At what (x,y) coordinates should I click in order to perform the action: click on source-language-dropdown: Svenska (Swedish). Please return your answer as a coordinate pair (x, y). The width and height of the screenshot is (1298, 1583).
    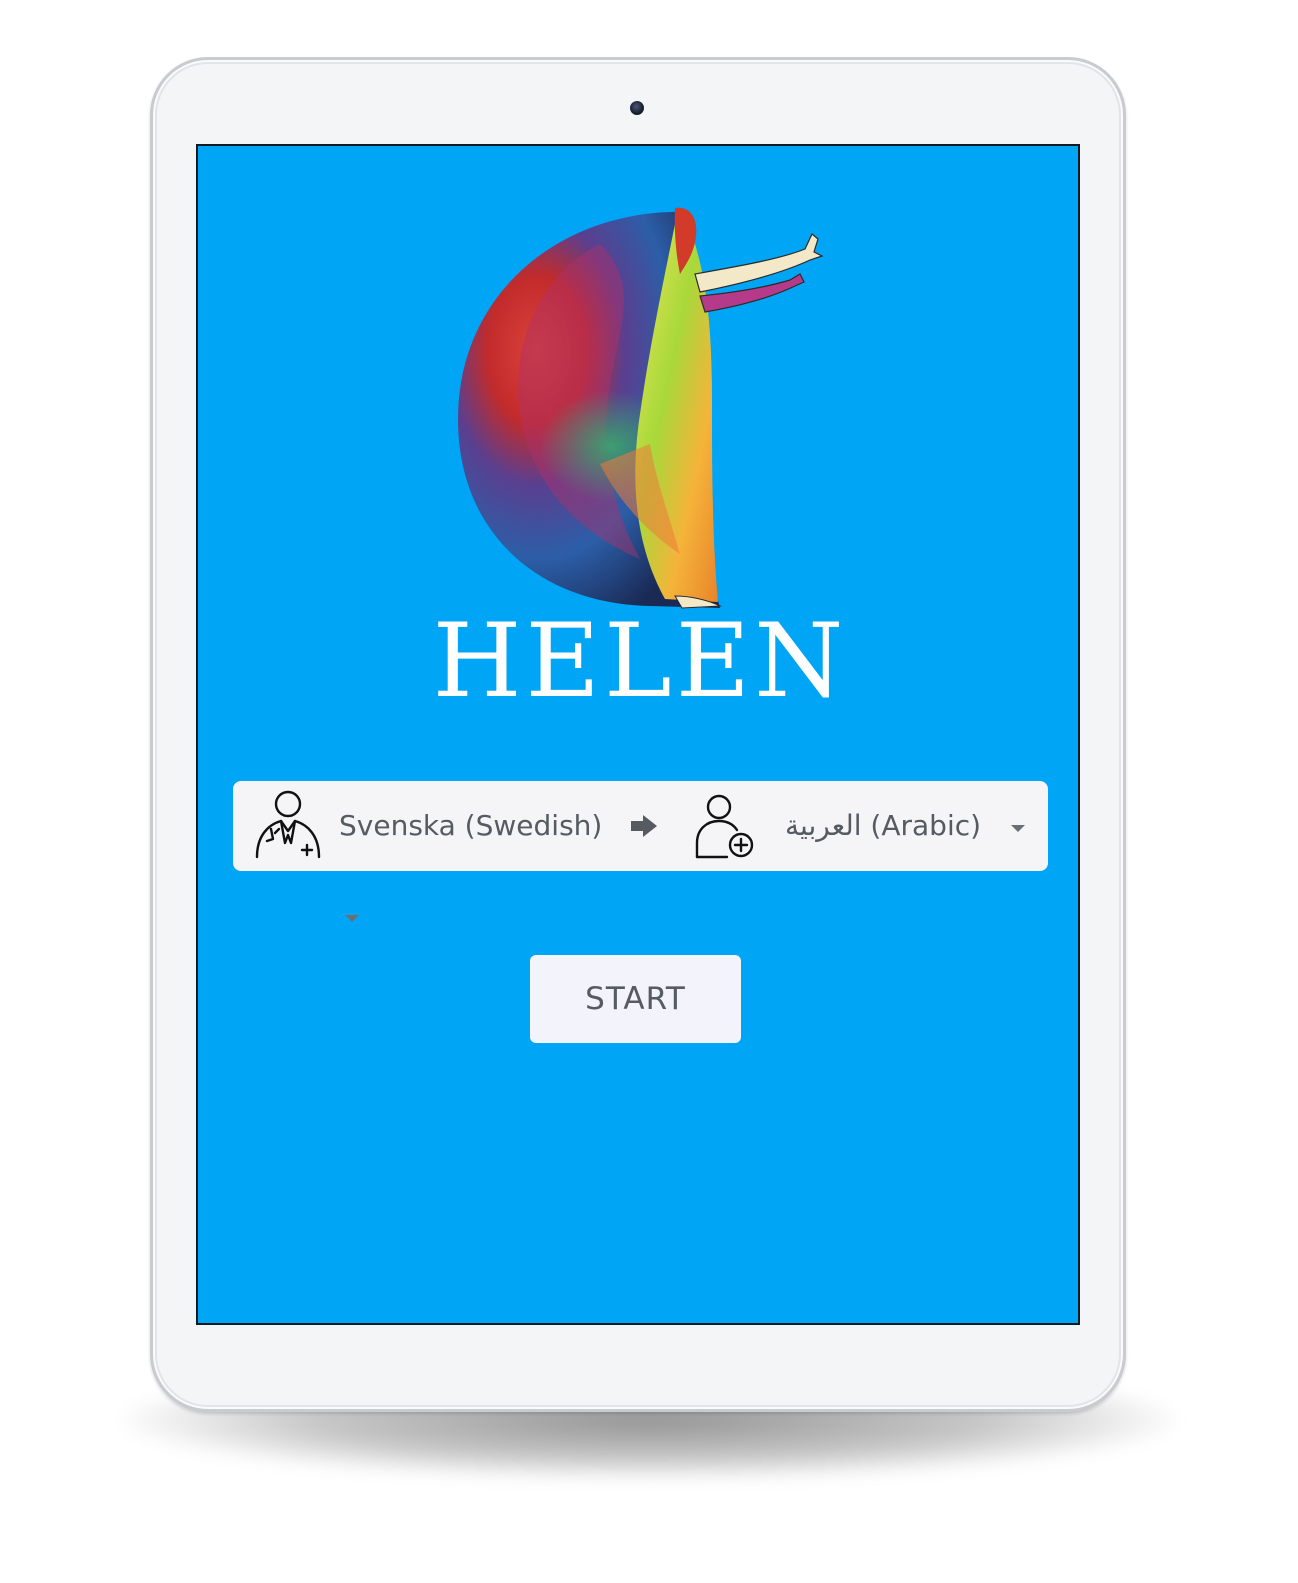
    Looking at the image, I should click on (474, 851).